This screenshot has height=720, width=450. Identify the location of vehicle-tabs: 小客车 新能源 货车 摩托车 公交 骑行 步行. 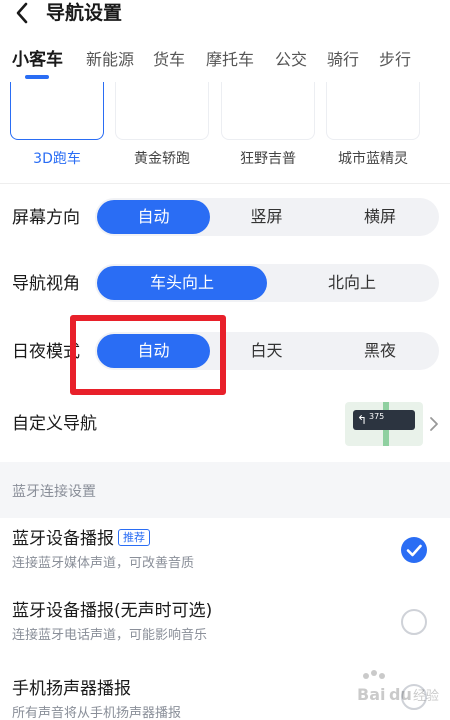
(225, 63).